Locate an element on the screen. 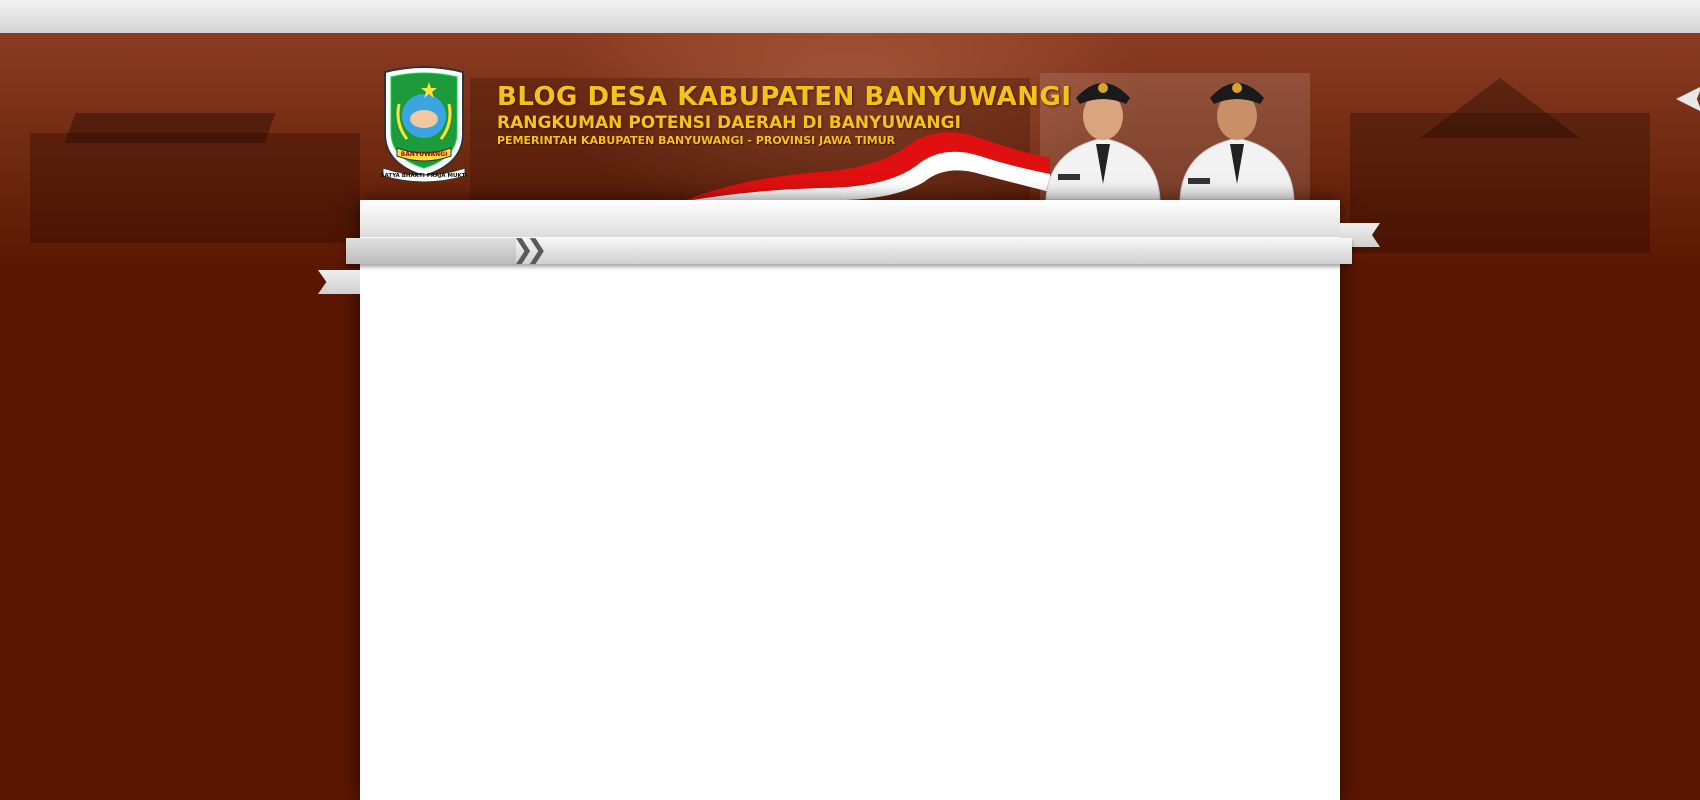  site-title: BLOG DESA KABUPATEN BANYUWANGI is located at coordinates (784, 97).